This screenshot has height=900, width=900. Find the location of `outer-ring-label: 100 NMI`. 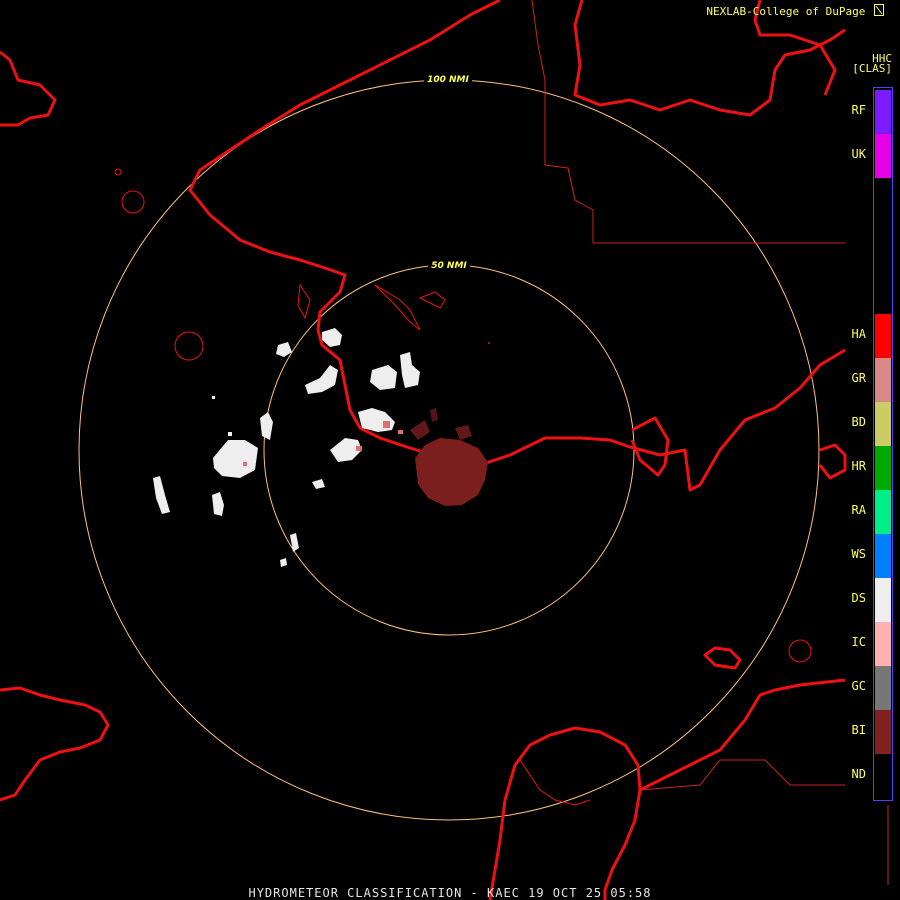

outer-ring-label: 100 NMI is located at coordinates (448, 80).